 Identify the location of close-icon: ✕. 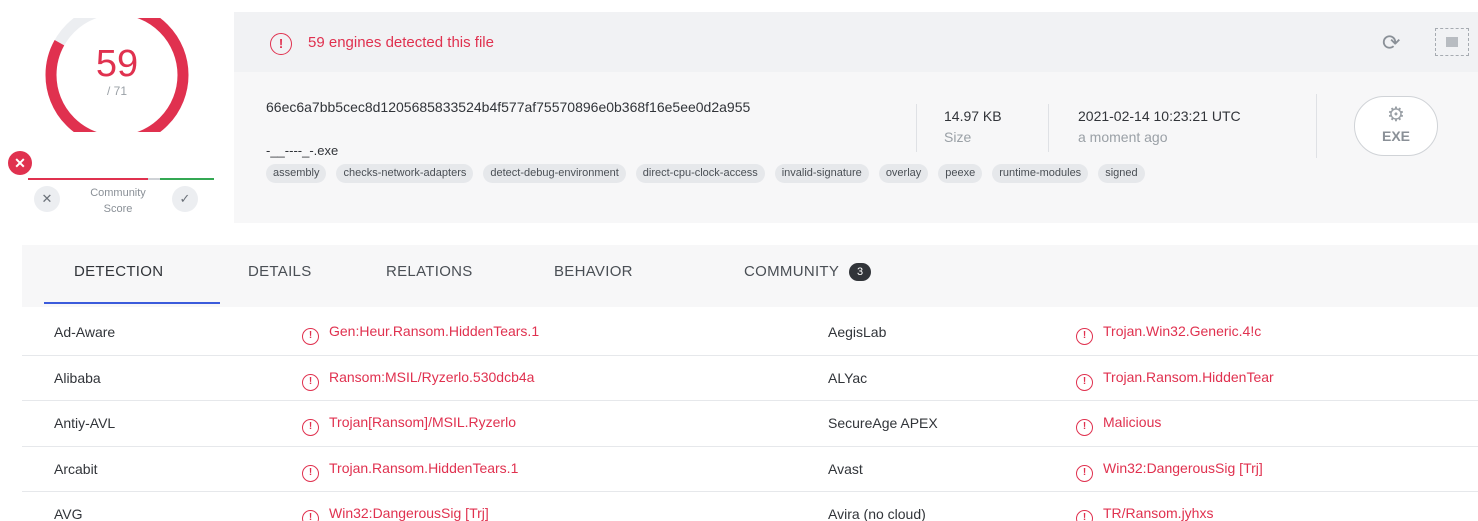
(47, 198).